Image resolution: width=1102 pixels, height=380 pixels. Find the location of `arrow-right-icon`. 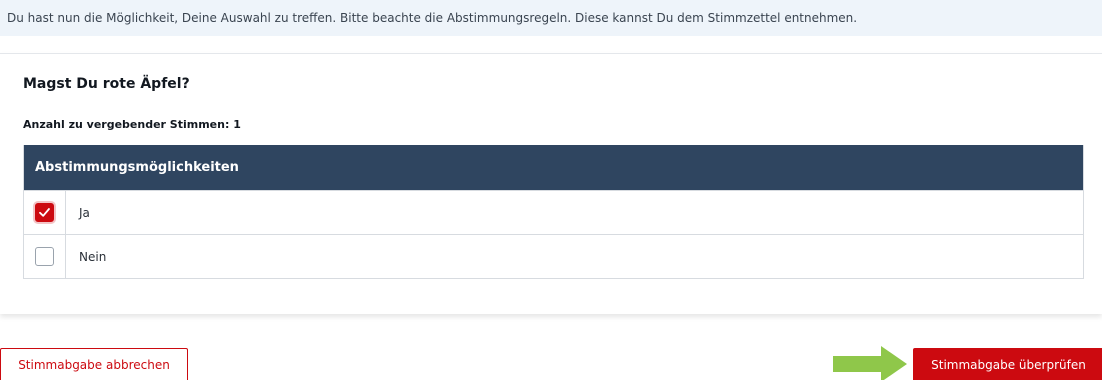

arrow-right-icon is located at coordinates (870, 363).